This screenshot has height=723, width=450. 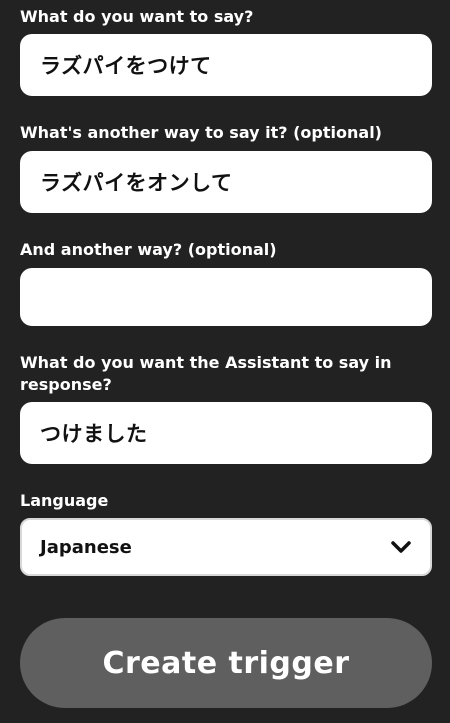 What do you see at coordinates (137, 16) in the screenshot?
I see `say-phrase-label: What do you want to say?` at bounding box center [137, 16].